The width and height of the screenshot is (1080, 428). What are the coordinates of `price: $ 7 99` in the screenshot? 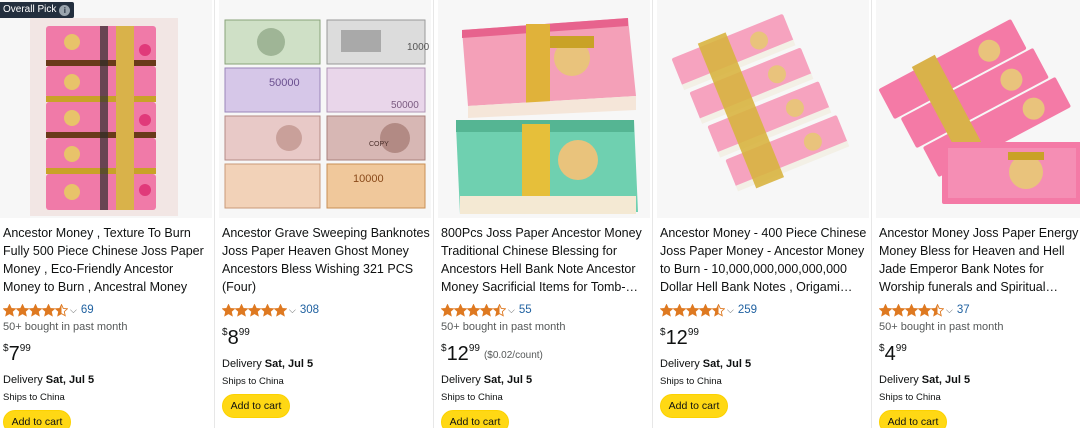 It's located at (107, 354).